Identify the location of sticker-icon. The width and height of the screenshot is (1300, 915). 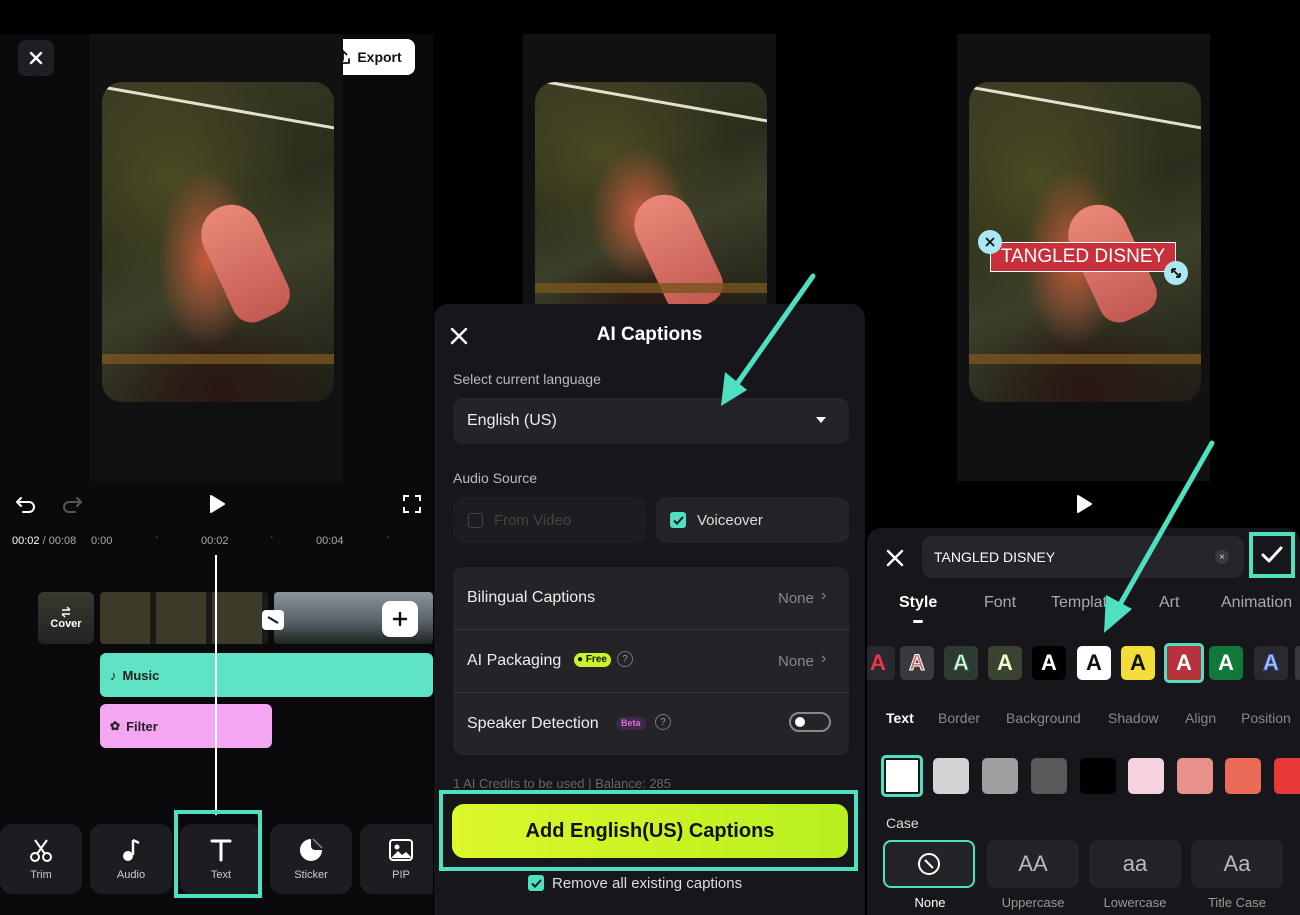
(311, 849).